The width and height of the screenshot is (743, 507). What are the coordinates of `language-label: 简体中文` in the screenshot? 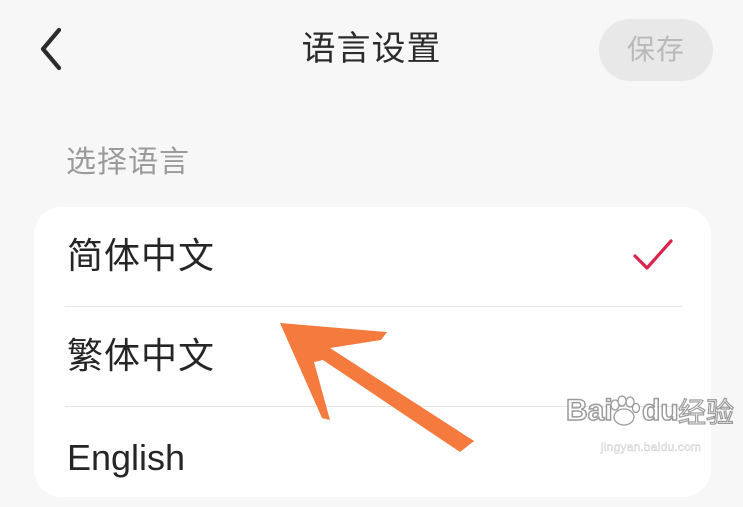 It's located at (141, 256).